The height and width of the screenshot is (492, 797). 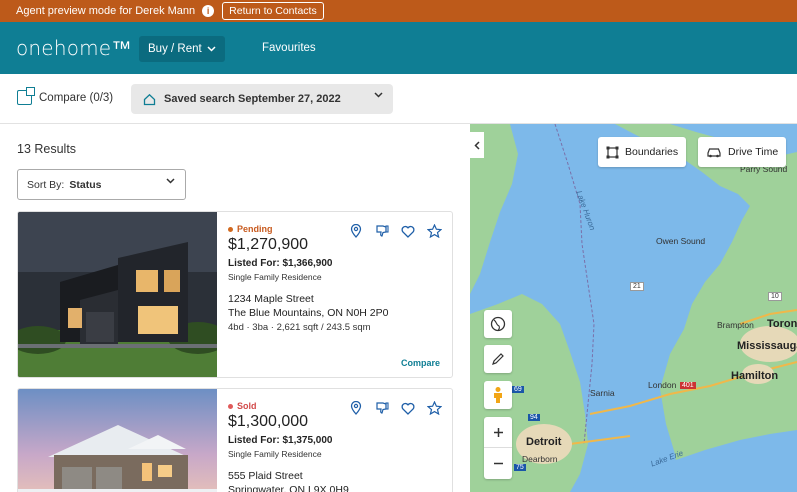 I want to click on plus-icon, so click(x=498, y=432).